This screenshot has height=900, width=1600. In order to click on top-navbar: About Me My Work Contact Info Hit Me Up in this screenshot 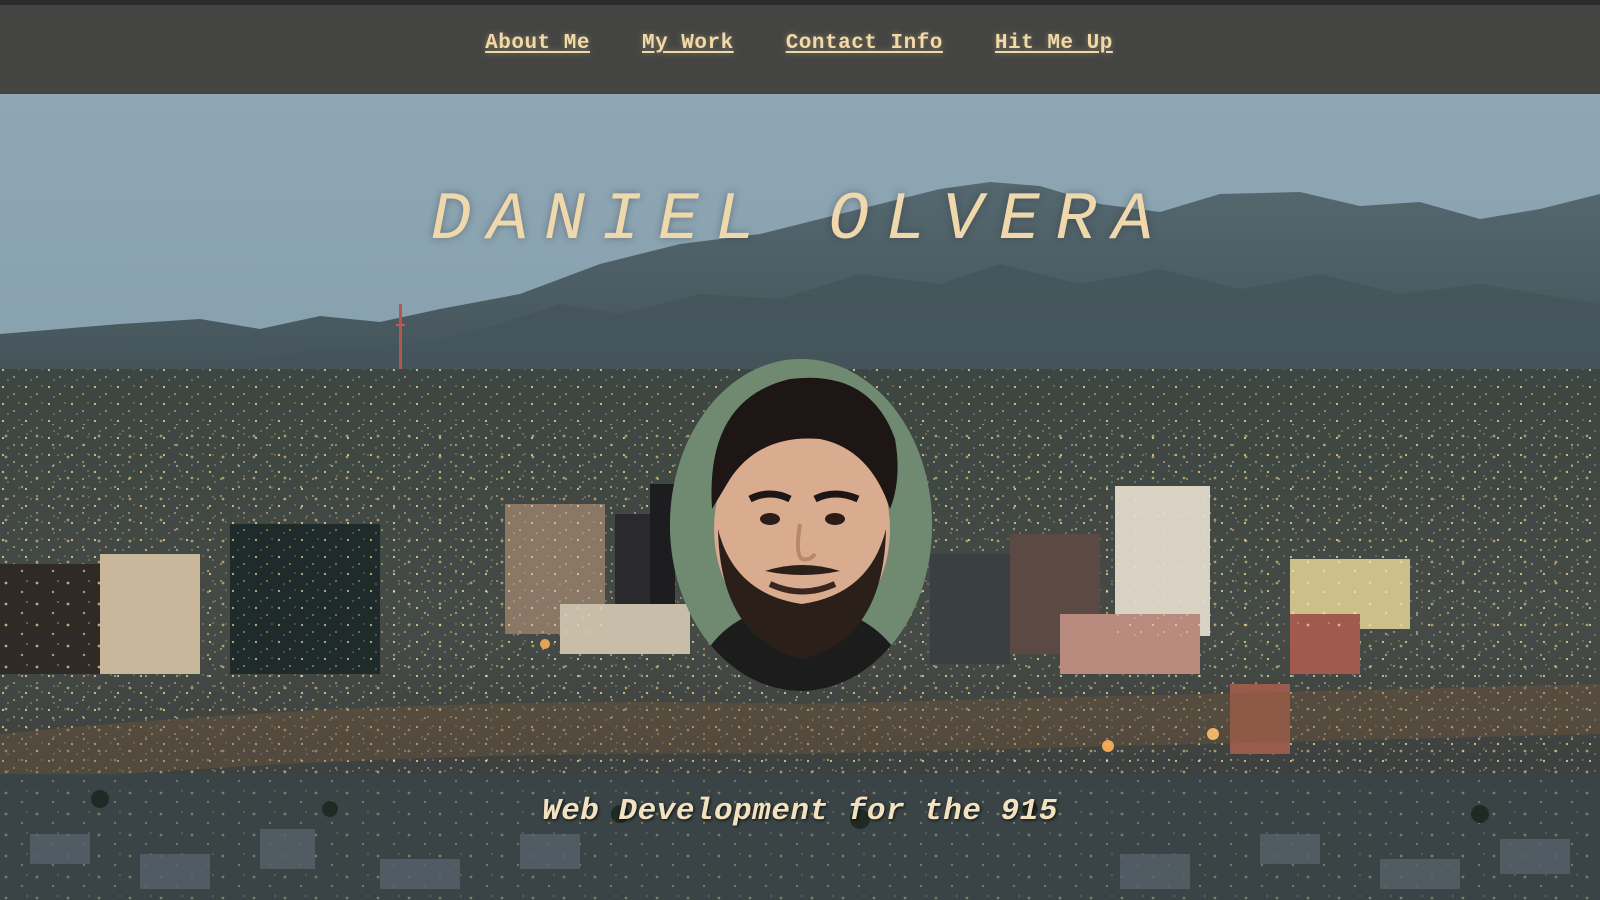, I will do `click(800, 49)`.